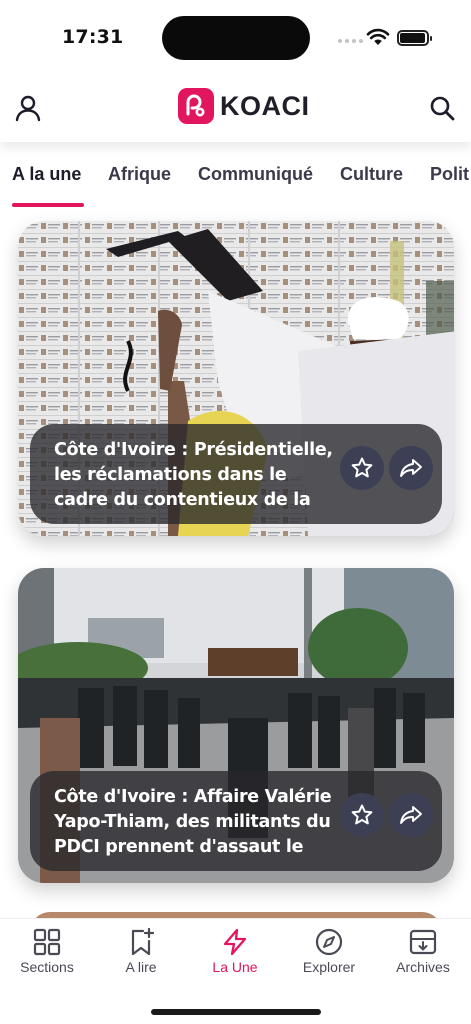  Describe the element at coordinates (143, 941) in the screenshot. I see `bookmark-add-icon` at that location.